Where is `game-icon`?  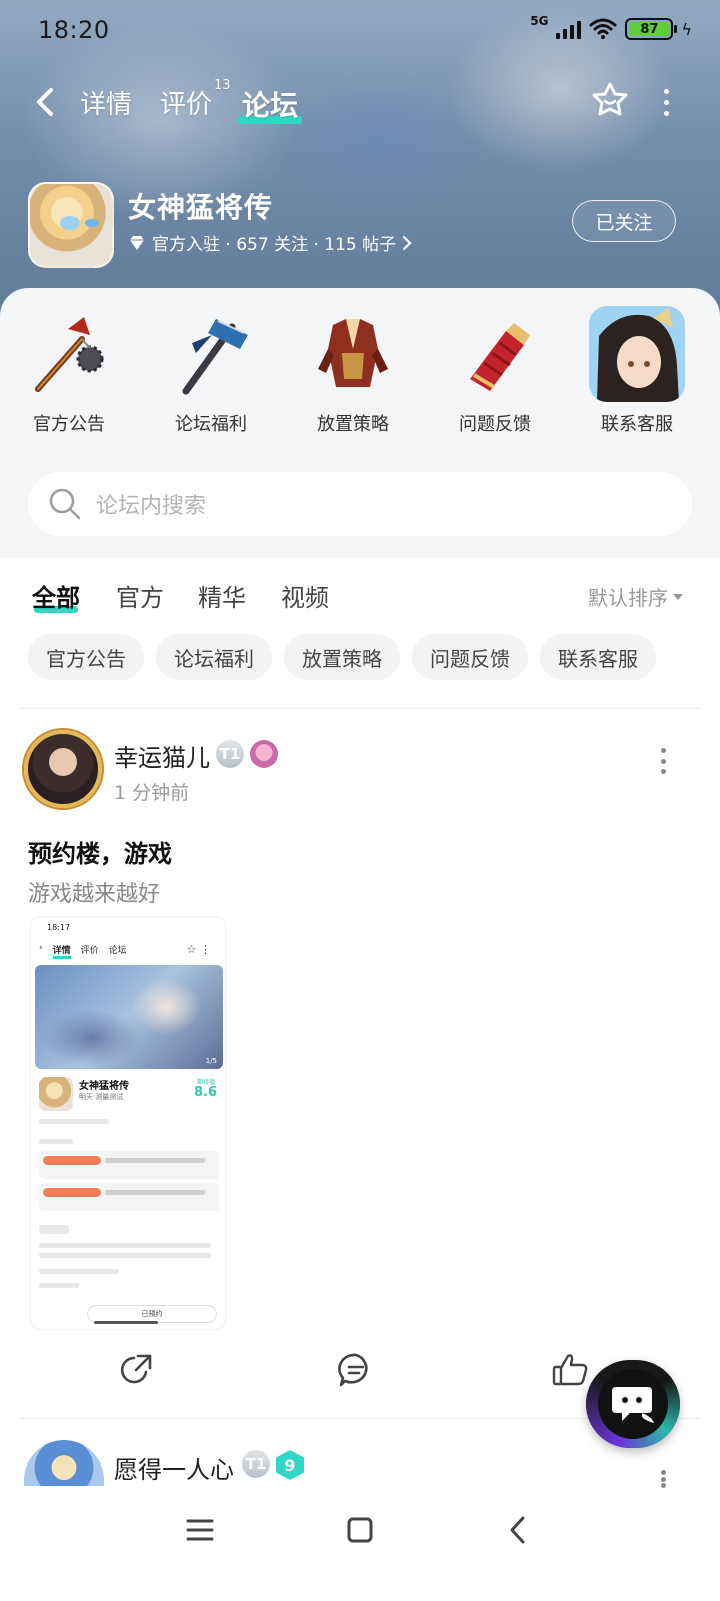
game-icon is located at coordinates (71, 225).